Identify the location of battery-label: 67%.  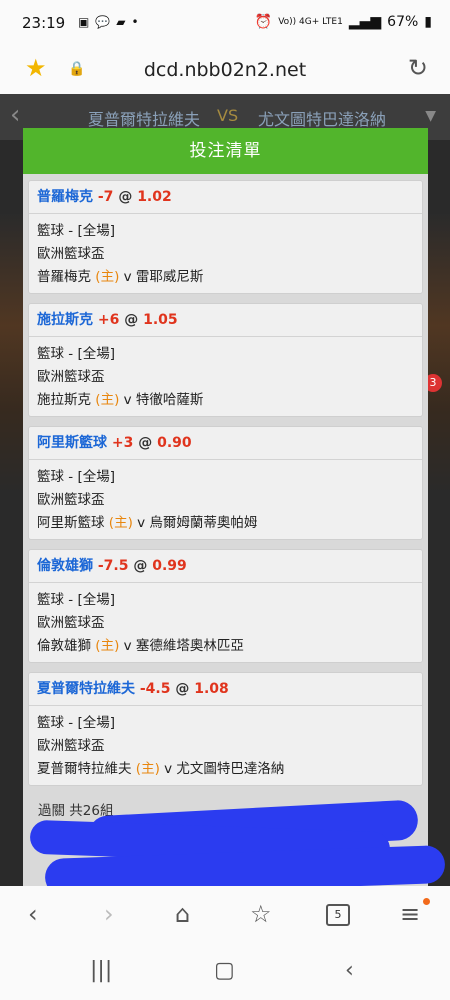
(403, 22).